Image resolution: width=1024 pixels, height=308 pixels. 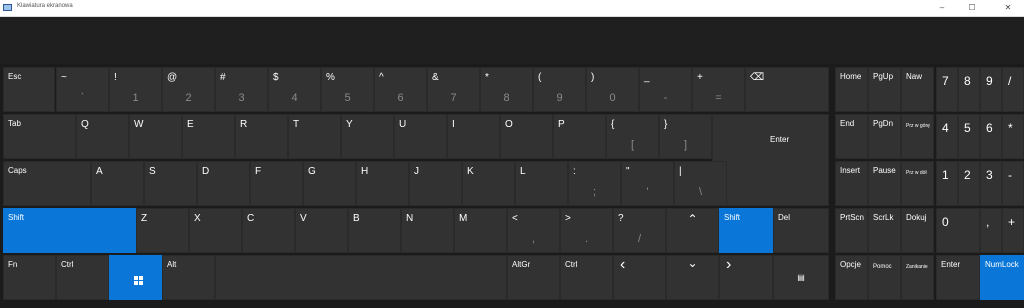 I want to click on key-altgr: AltGr, so click(x=533, y=277).